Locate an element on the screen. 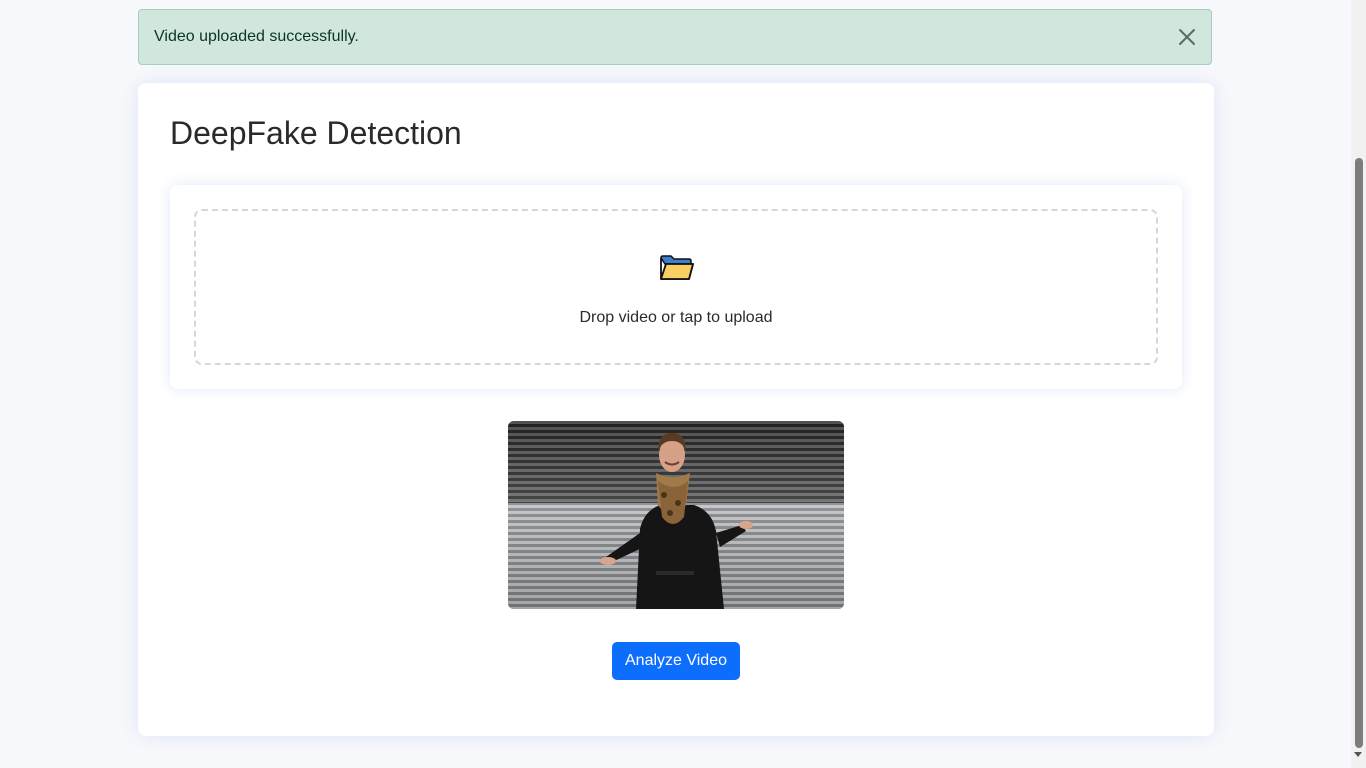 Image resolution: width=1366 pixels, height=768 pixels. alert-message: Video uploaded successfully. is located at coordinates (256, 36).